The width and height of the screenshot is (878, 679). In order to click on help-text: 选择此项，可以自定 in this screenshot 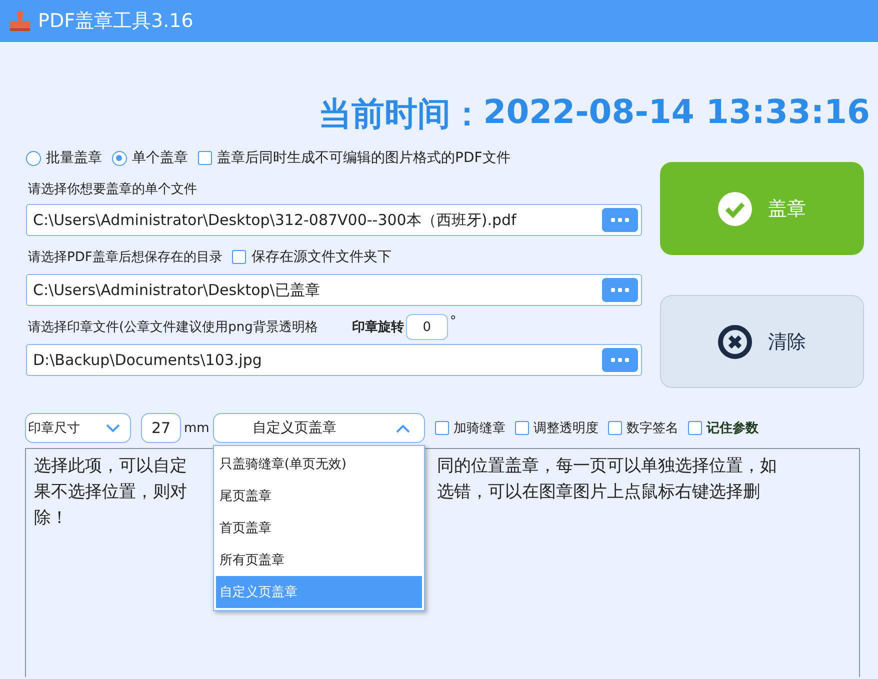, I will do `click(111, 466)`.